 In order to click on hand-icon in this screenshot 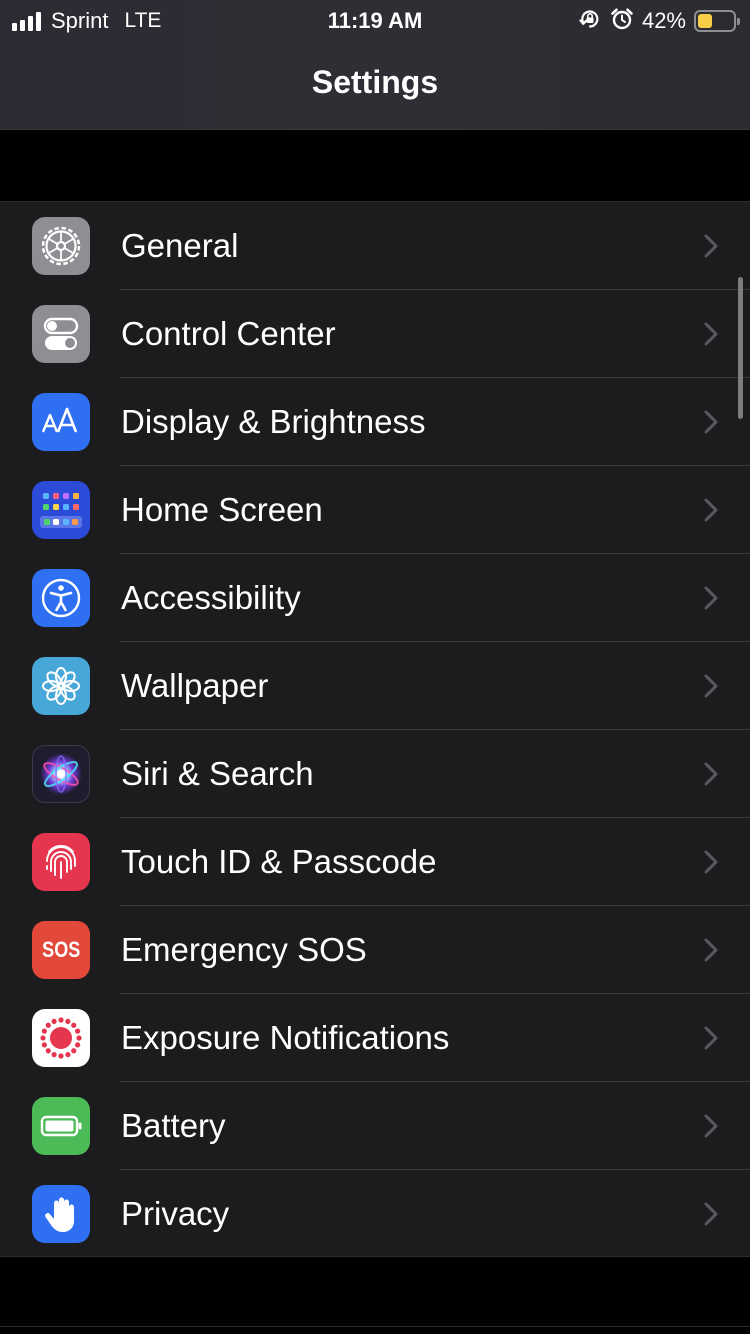, I will do `click(61, 1214)`.